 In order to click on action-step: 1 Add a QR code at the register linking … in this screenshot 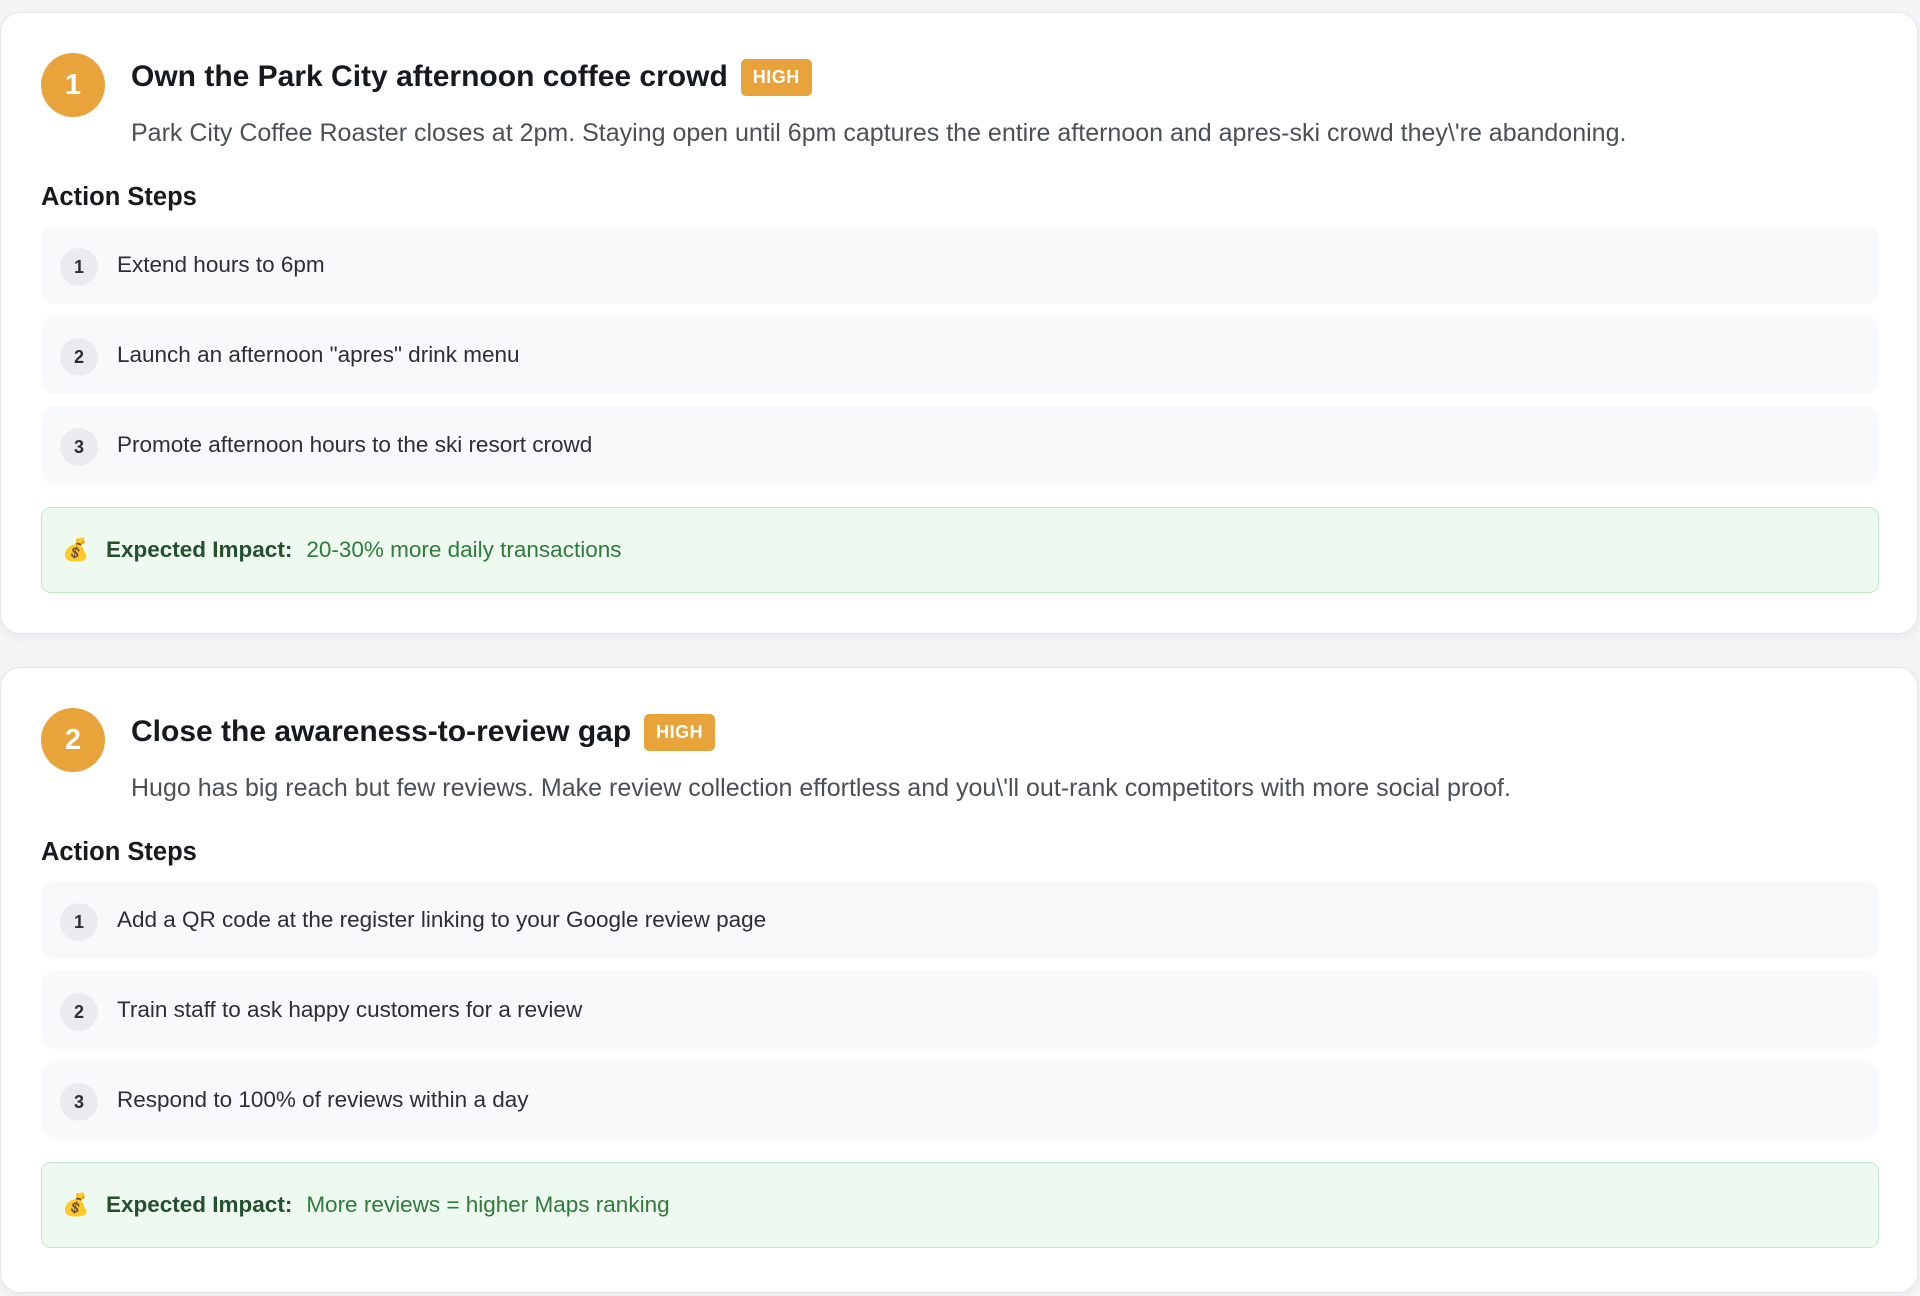, I will do `click(960, 920)`.